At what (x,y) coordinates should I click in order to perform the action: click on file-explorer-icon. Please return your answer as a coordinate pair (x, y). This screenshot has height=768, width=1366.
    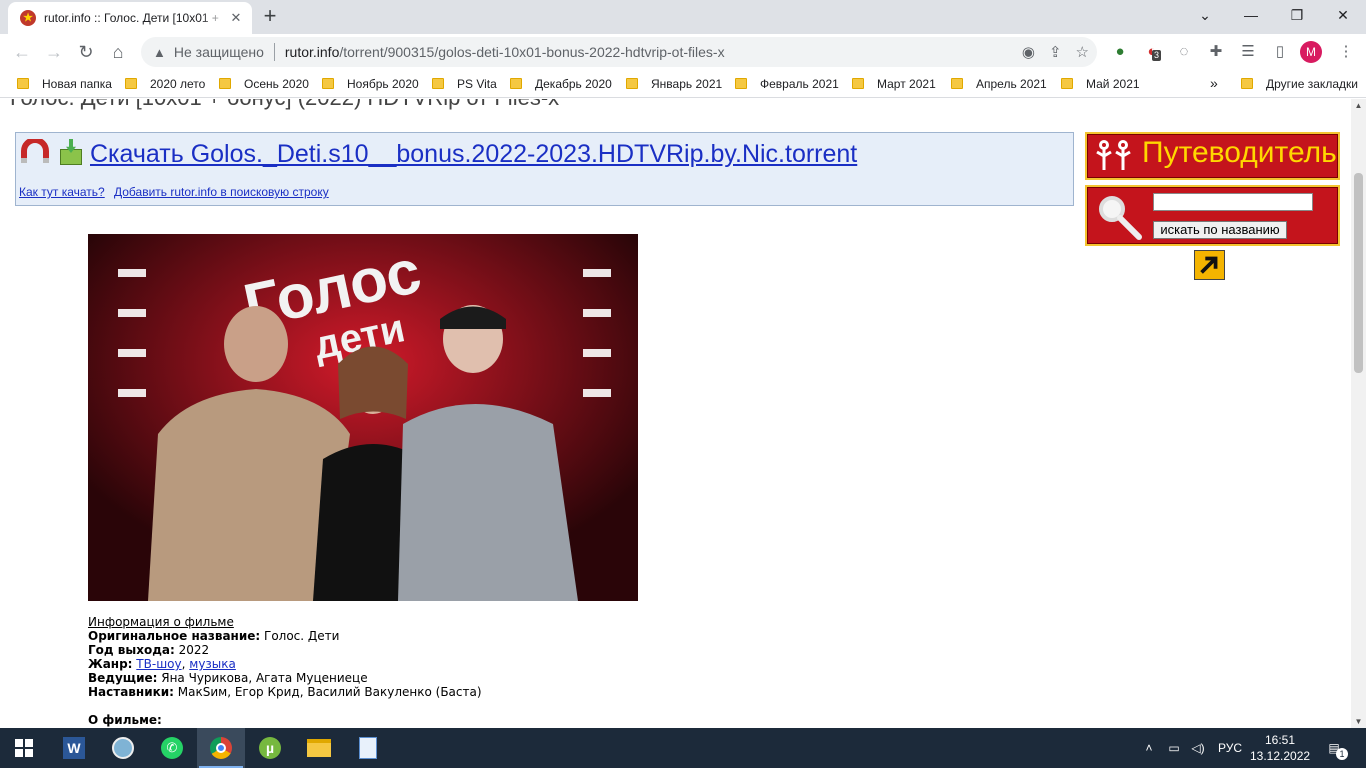
    Looking at the image, I should click on (319, 748).